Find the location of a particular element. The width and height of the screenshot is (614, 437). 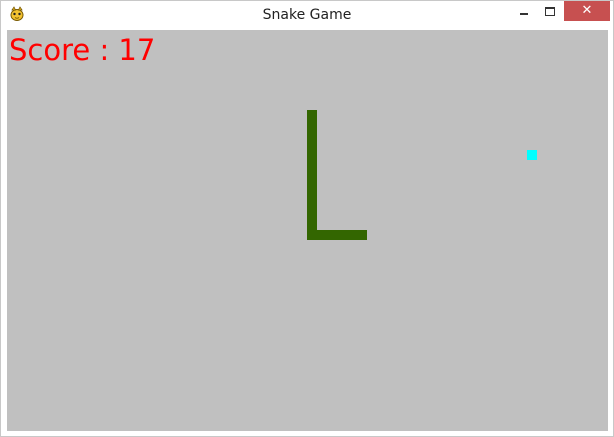

score-label: Score : 17 is located at coordinates (82, 50).